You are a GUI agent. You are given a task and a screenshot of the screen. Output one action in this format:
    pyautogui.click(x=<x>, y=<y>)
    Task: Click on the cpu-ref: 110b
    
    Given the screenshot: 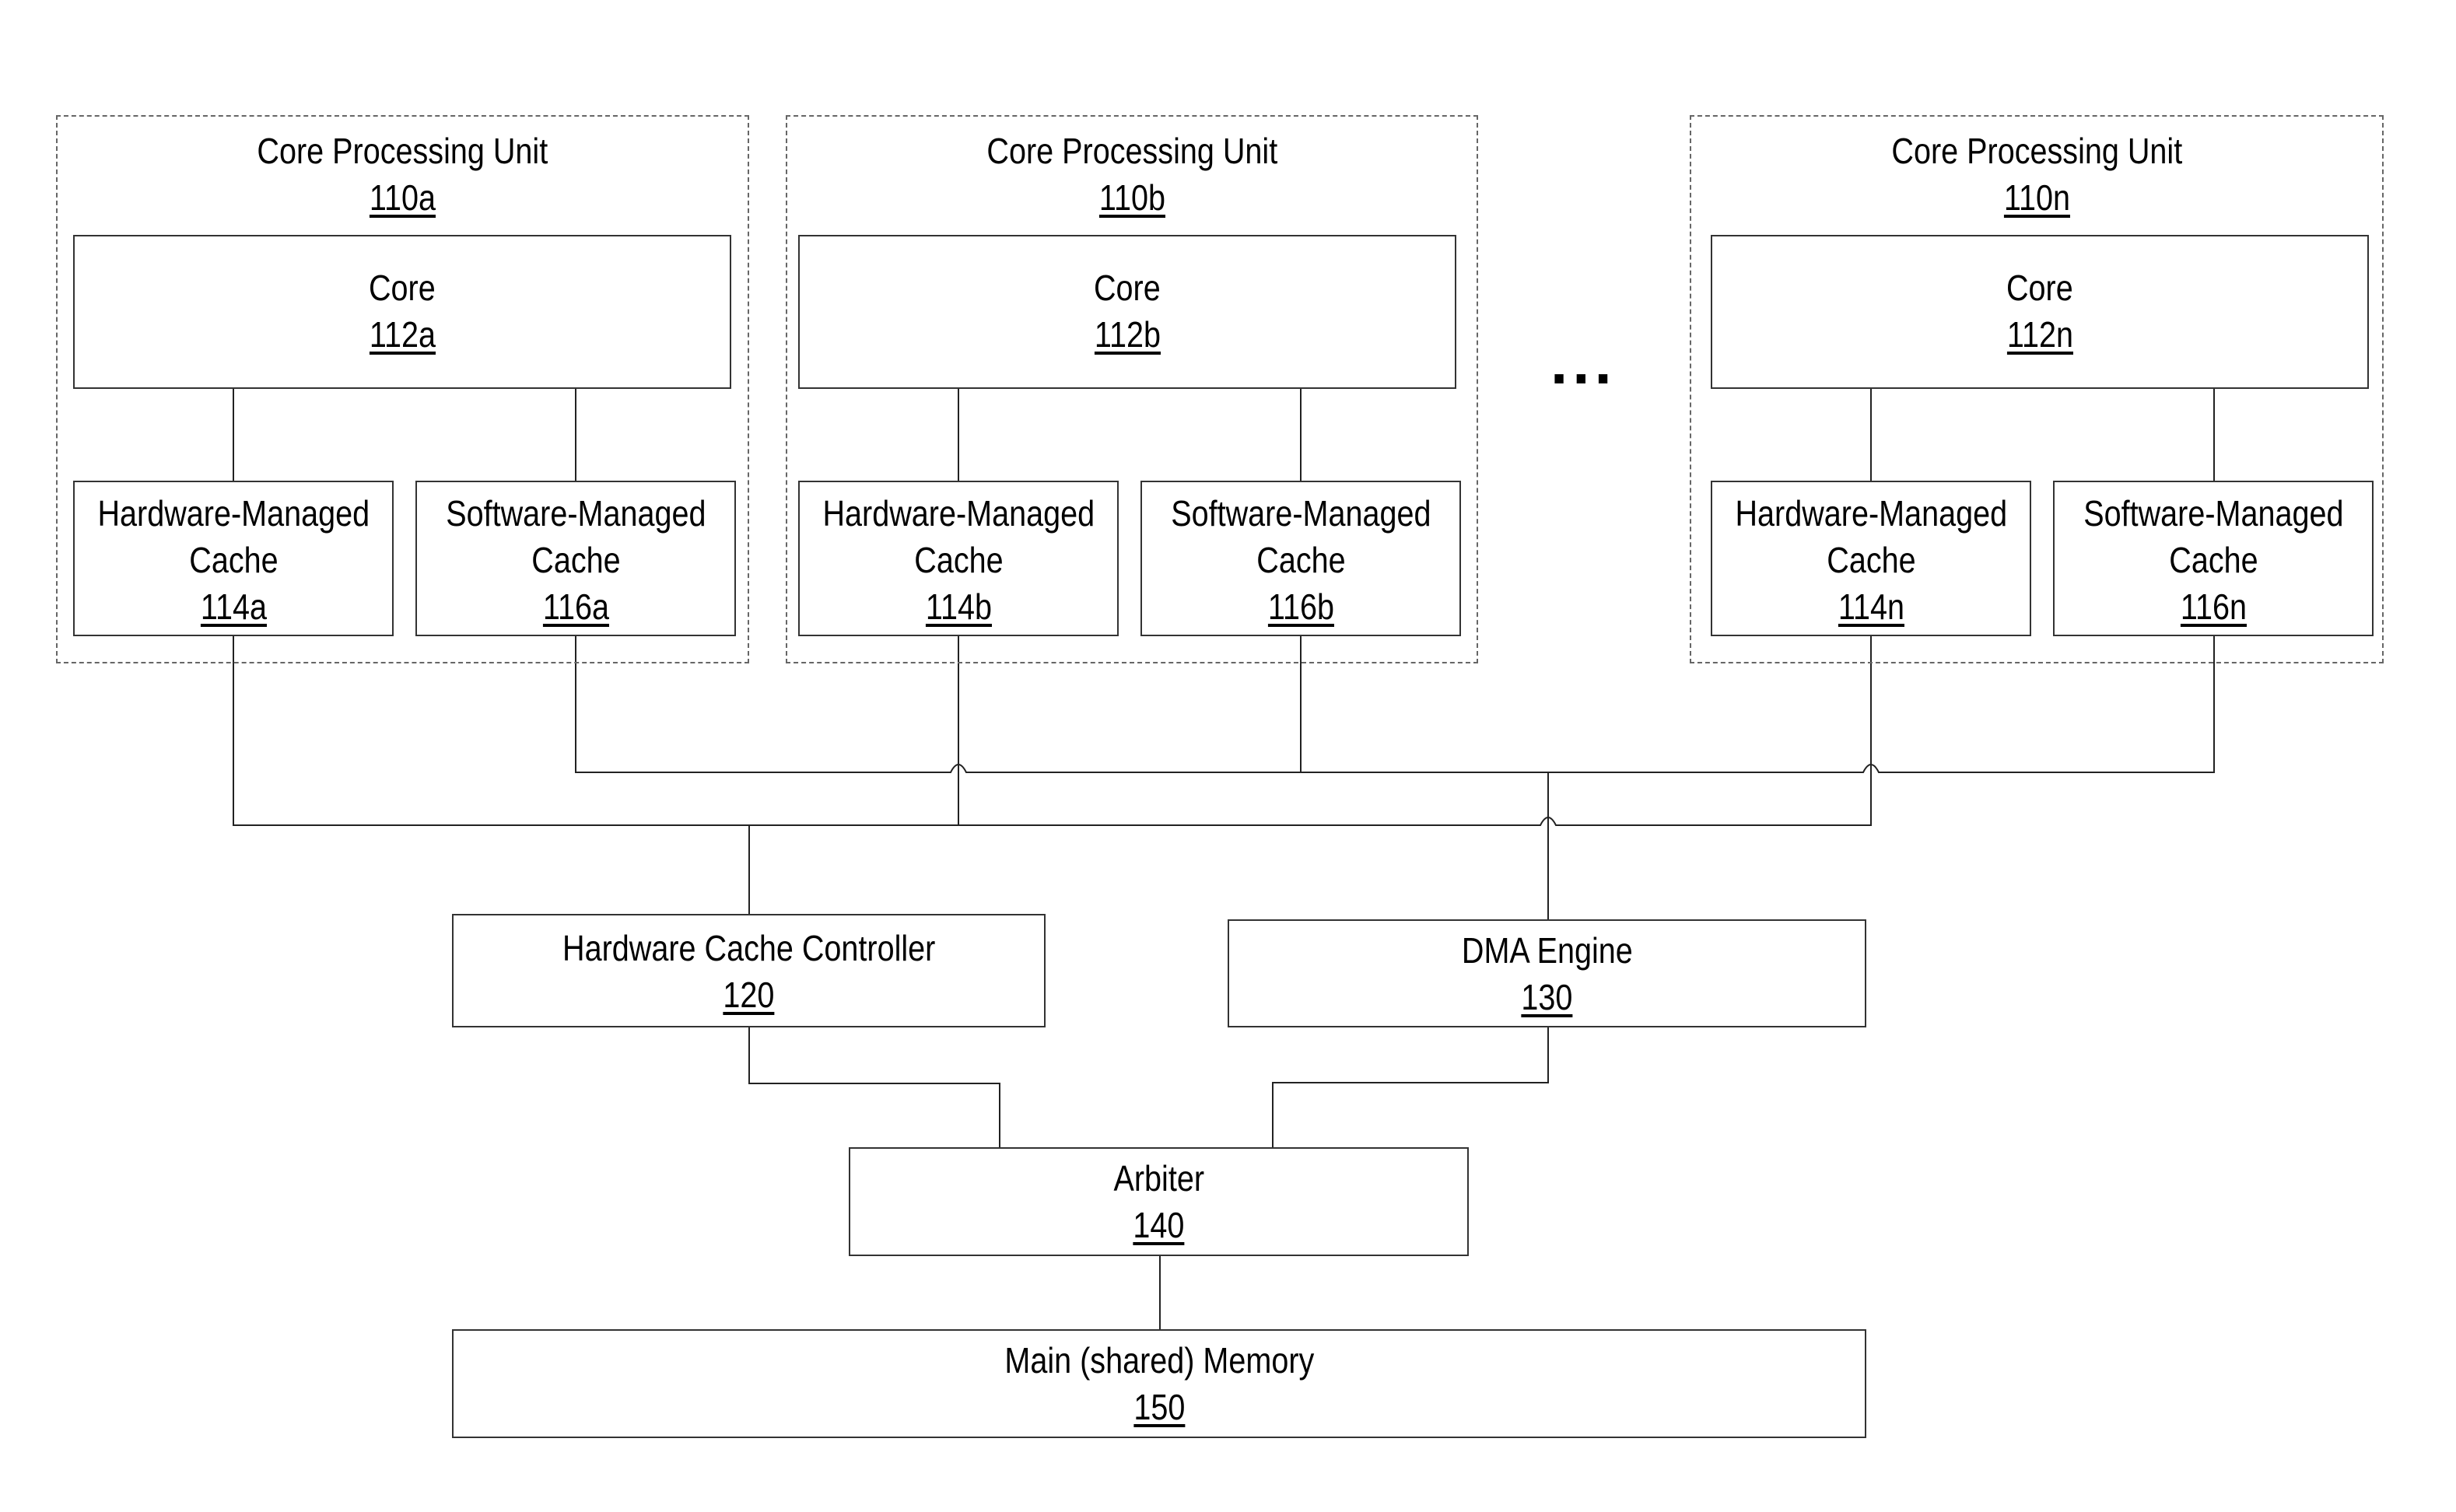 What is the action you would take?
    pyautogui.click(x=1131, y=198)
    